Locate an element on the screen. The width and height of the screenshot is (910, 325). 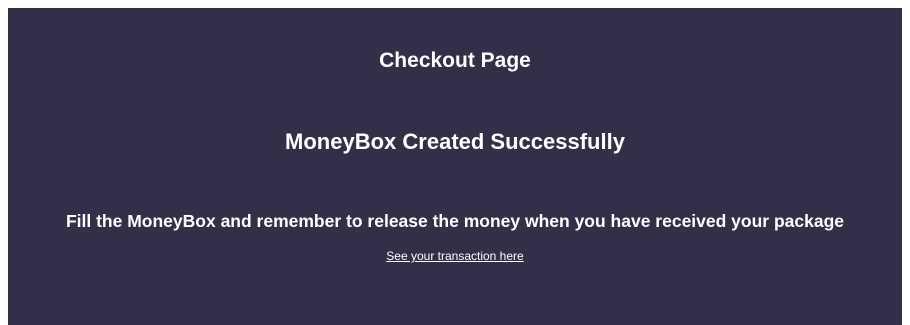
transaction-link: See your transaction here is located at coordinates (454, 256).